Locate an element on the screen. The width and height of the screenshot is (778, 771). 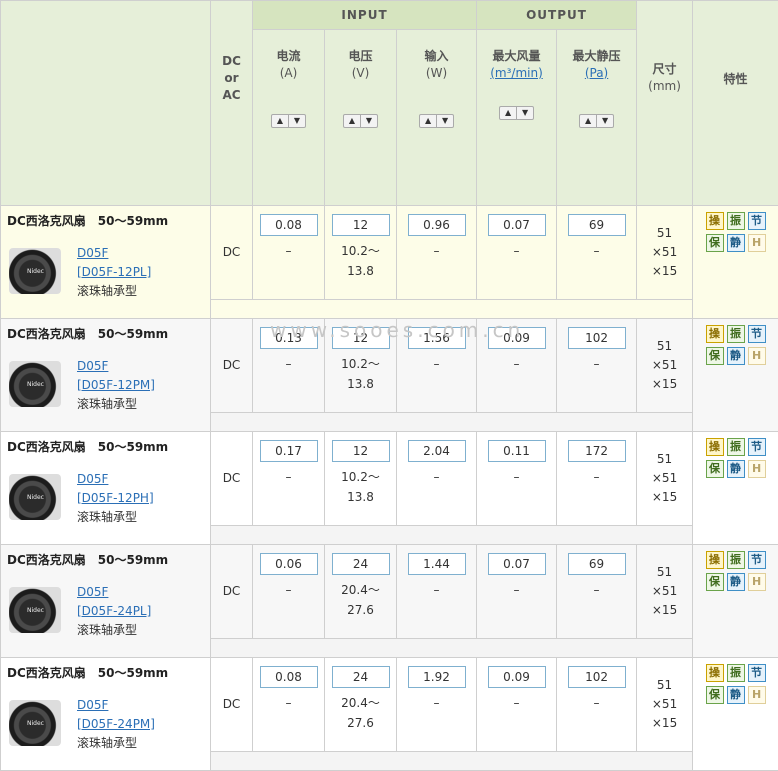
name-header is located at coordinates (106, 103).